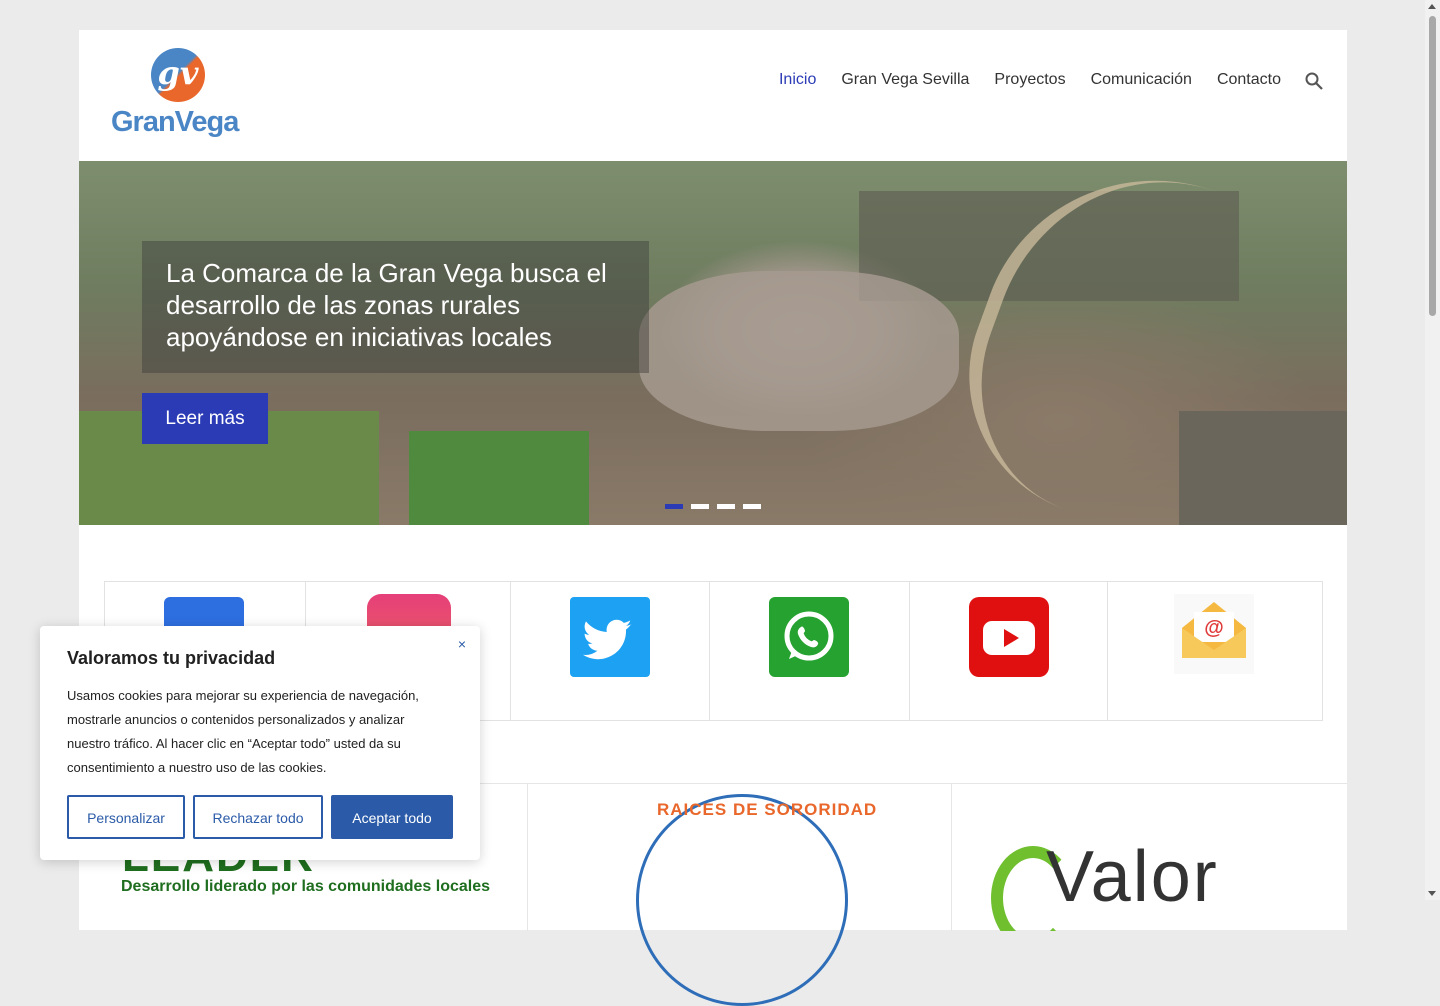 The width and height of the screenshot is (1440, 1006). Describe the element at coordinates (905, 80) in the screenshot. I see `nav-item-gran-vega-sevilla: Gran Vega Sevilla` at that location.